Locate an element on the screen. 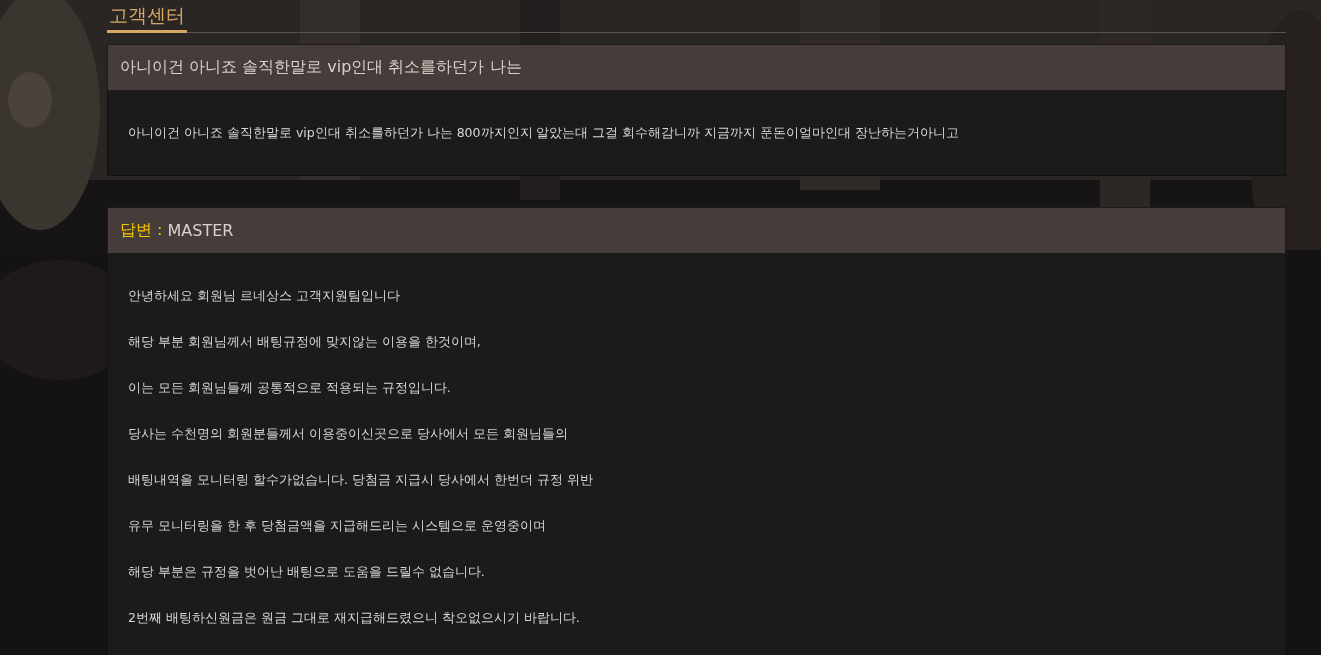 The width and height of the screenshot is (1321, 655). body-text: 해당 부분 회원님께서 배팅규정에 맞지않는 이용을 한것이며, is located at coordinates (305, 342).